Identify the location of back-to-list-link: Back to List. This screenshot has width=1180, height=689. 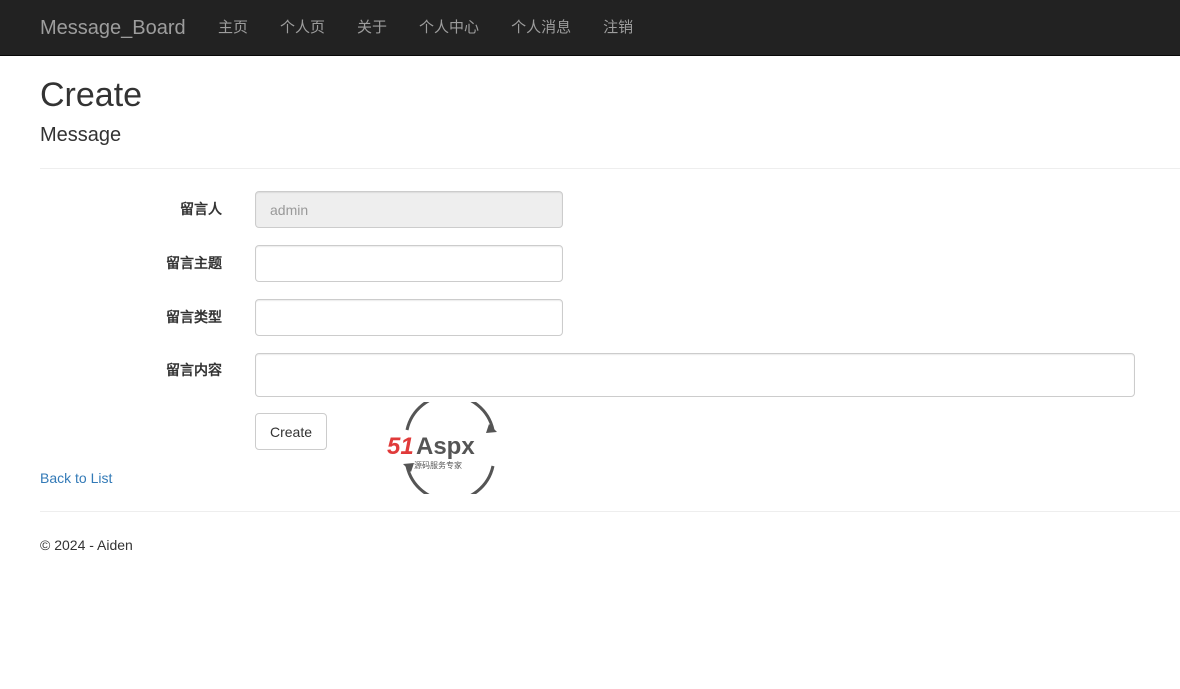
(76, 478).